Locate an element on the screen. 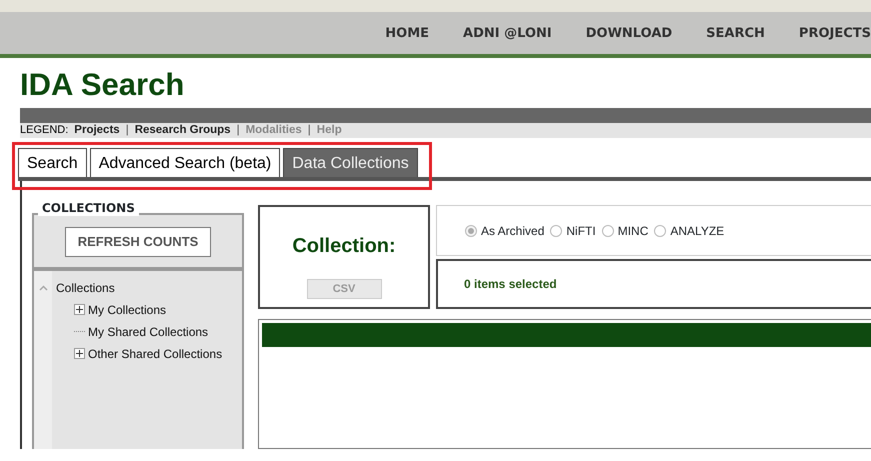 The image size is (871, 461). radio-label: MINC is located at coordinates (633, 231).